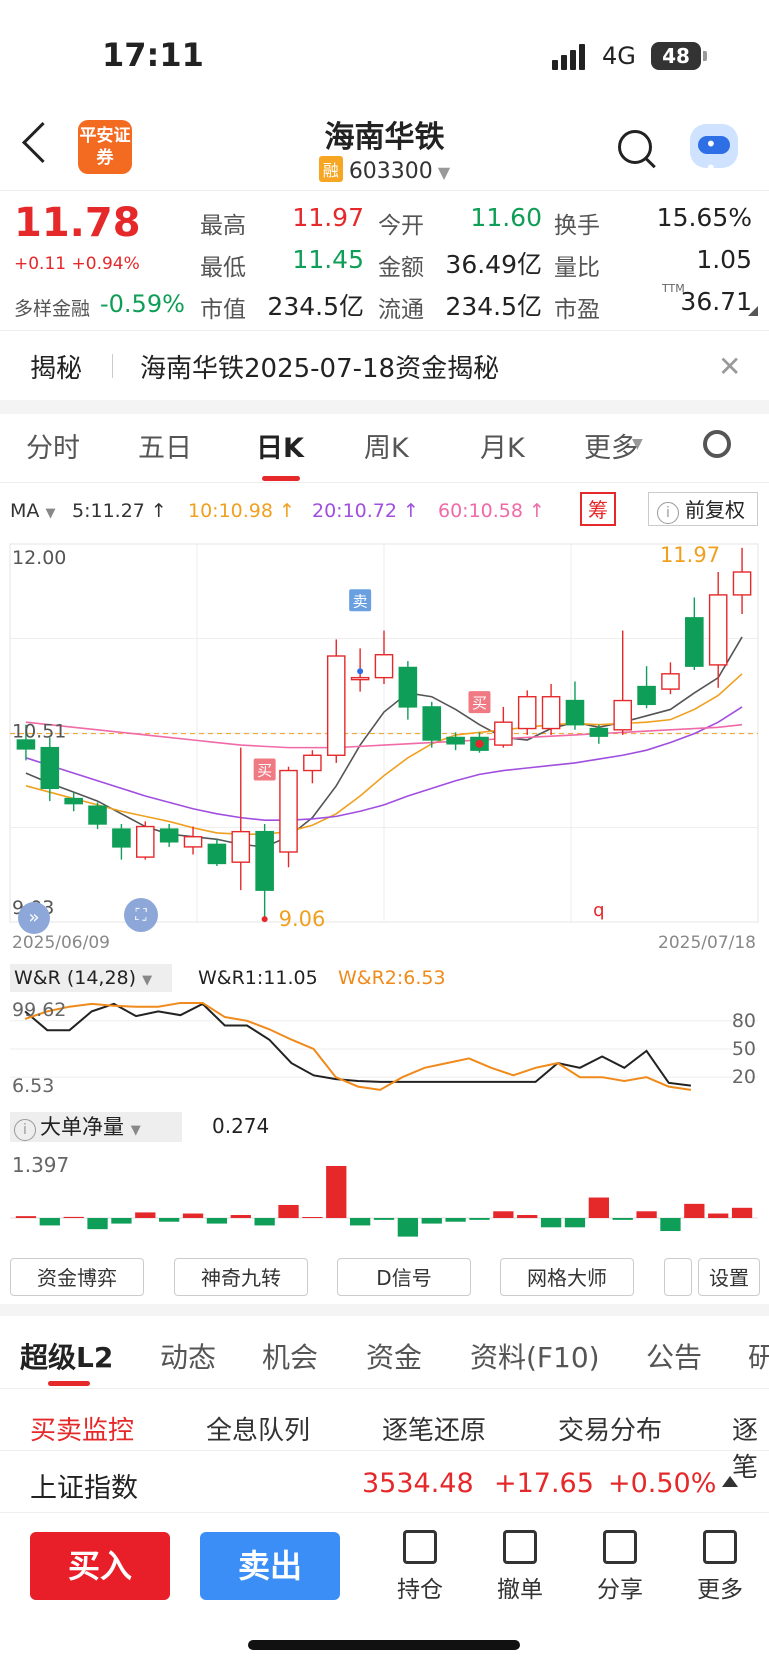 The height and width of the screenshot is (1665, 769). Describe the element at coordinates (611, 445) in the screenshot. I see `tab-more: 更多` at that location.